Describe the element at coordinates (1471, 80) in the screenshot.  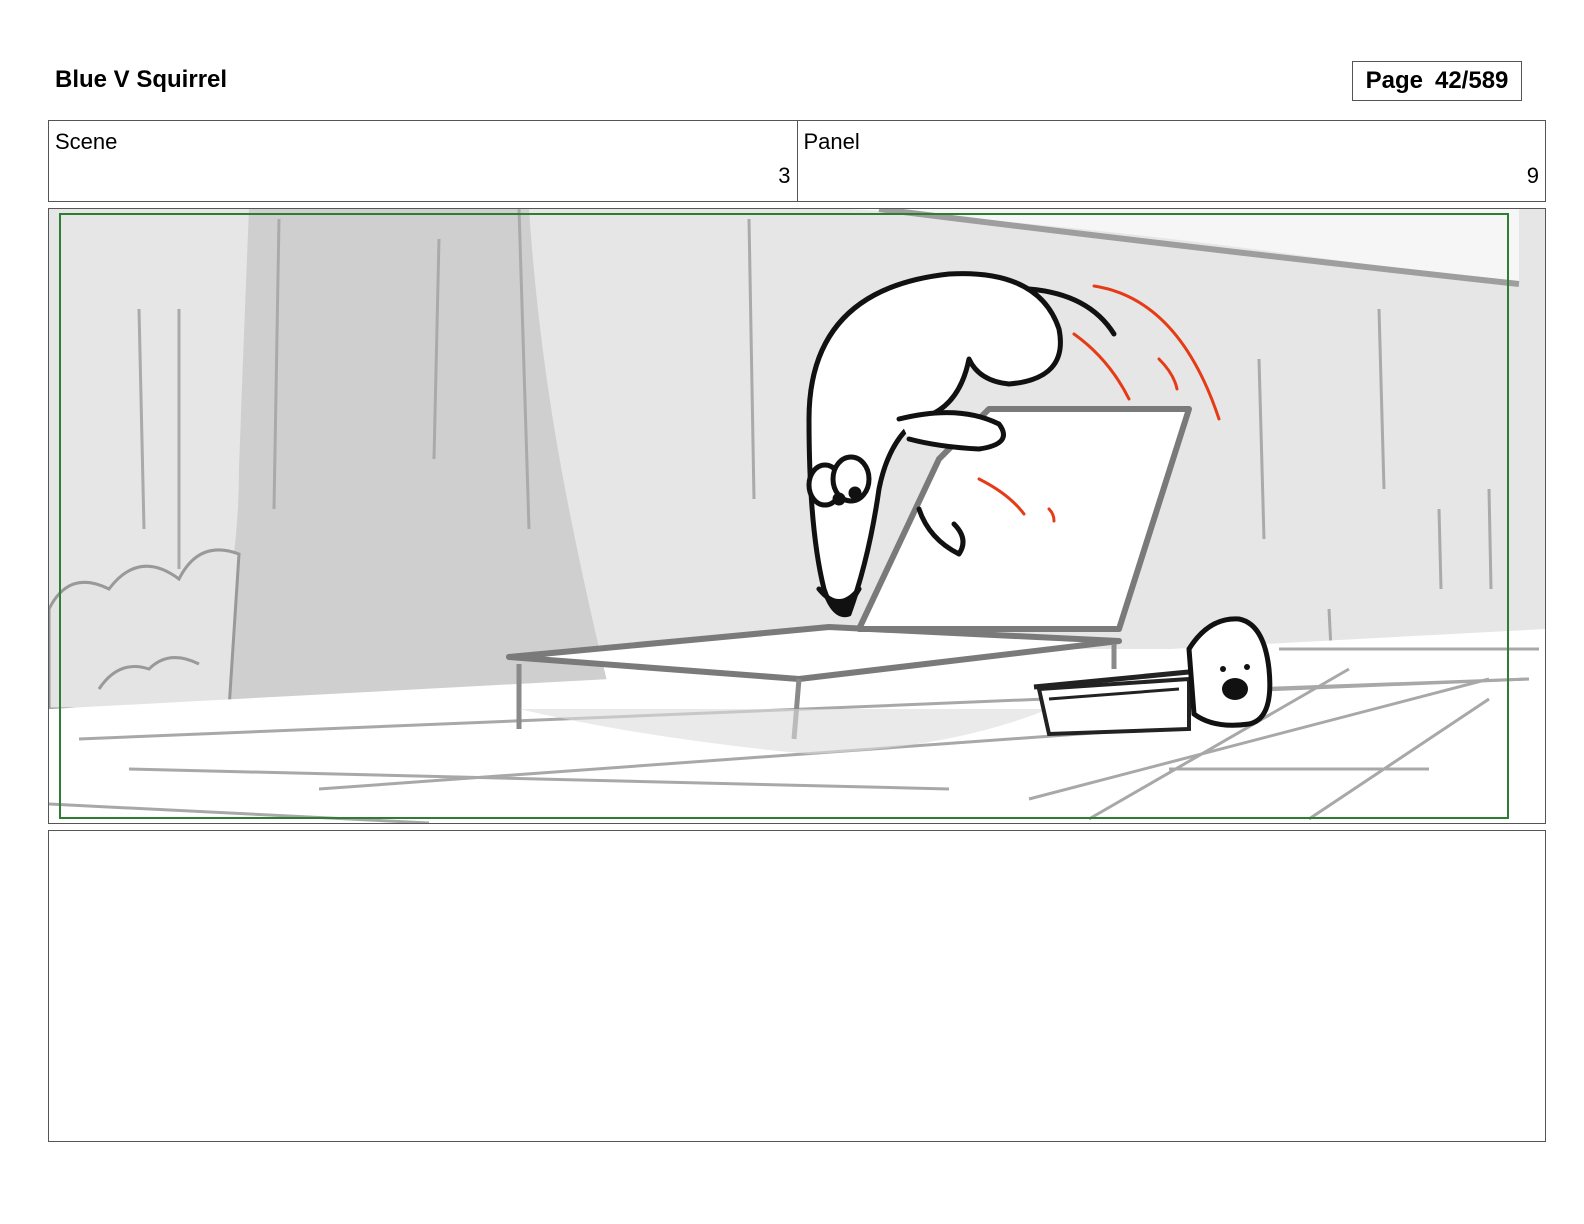
I see `page-number: 42/589` at that location.